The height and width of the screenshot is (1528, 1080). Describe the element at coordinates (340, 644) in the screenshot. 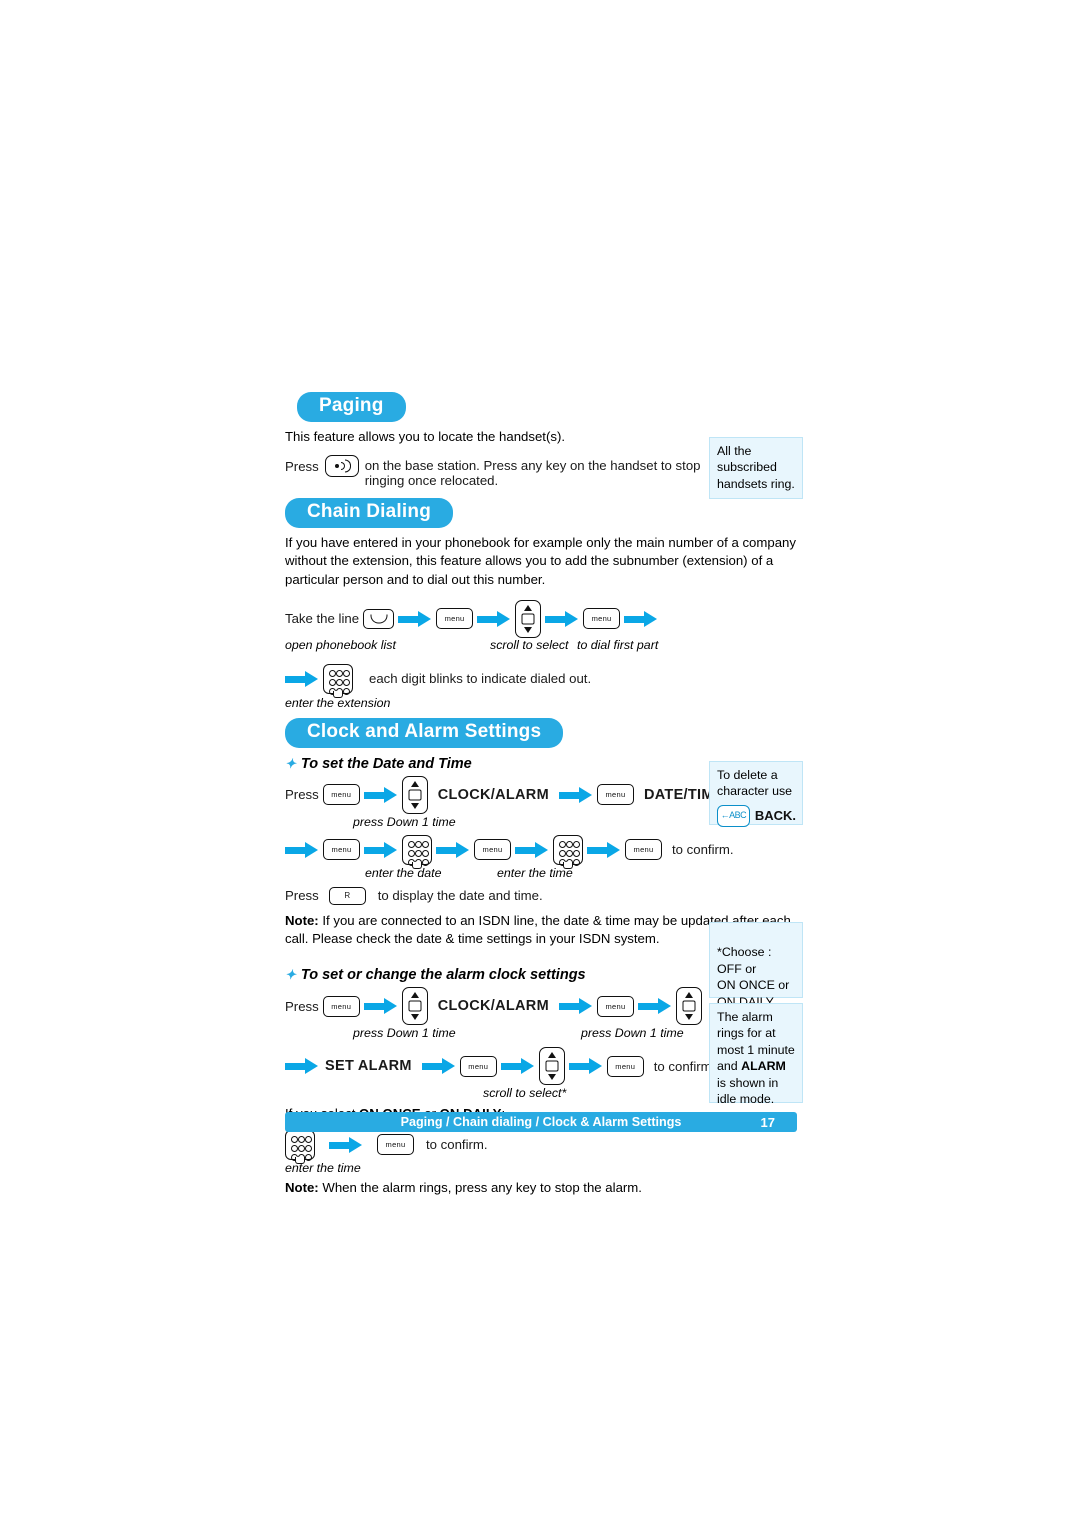

I see `caption-open-phonebook: open phonebook list` at that location.